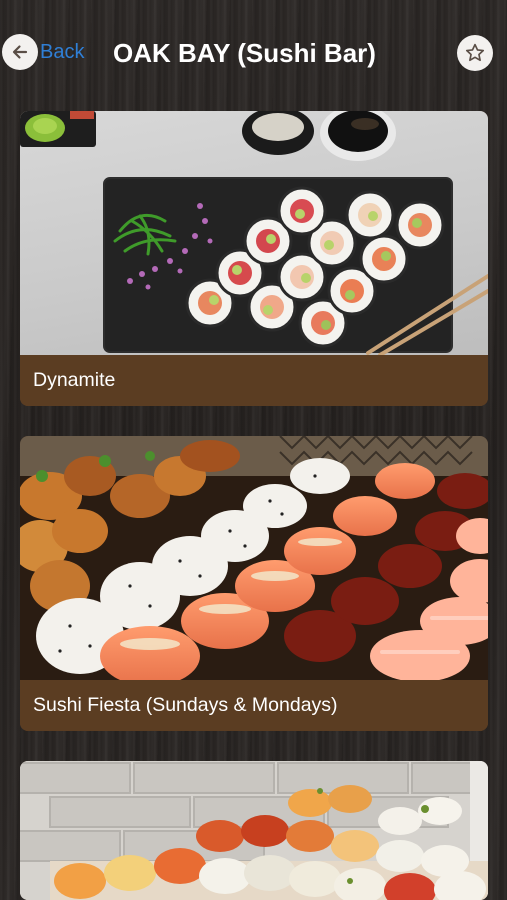 This screenshot has width=507, height=900. What do you see at coordinates (254, 380) in the screenshot?
I see `menu-card-label: Dynamite` at bounding box center [254, 380].